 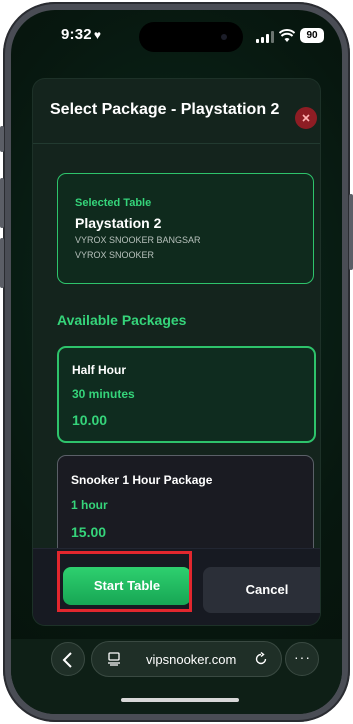 What do you see at coordinates (124, 581) in the screenshot?
I see `highlight-box` at bounding box center [124, 581].